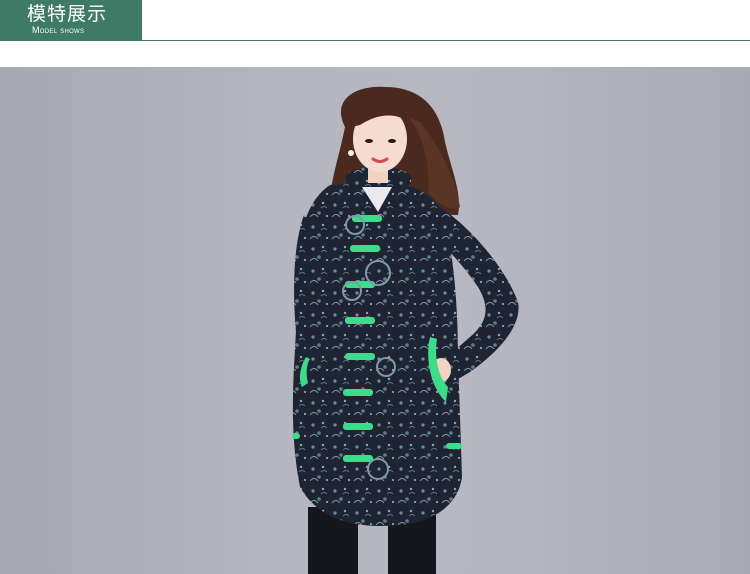 The image size is (750, 574). Describe the element at coordinates (67, 14) in the screenshot. I see `section-title: 模特展示` at that location.